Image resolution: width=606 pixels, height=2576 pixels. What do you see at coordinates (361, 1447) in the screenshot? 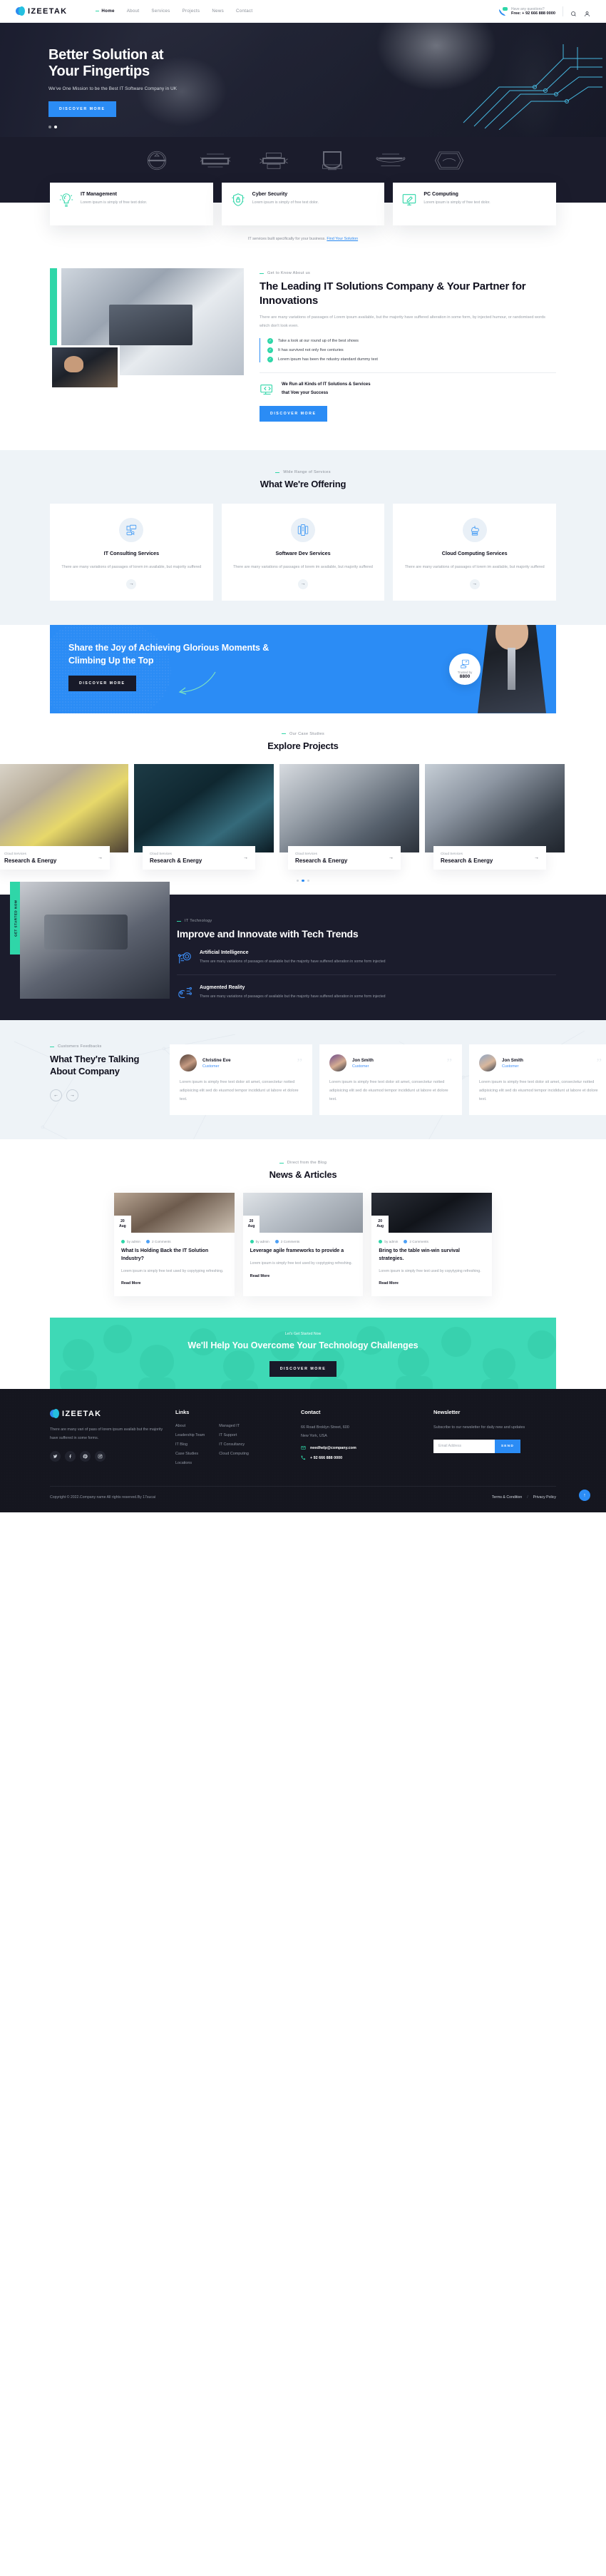
I see `footer-email: needhelp@company.com` at bounding box center [361, 1447].